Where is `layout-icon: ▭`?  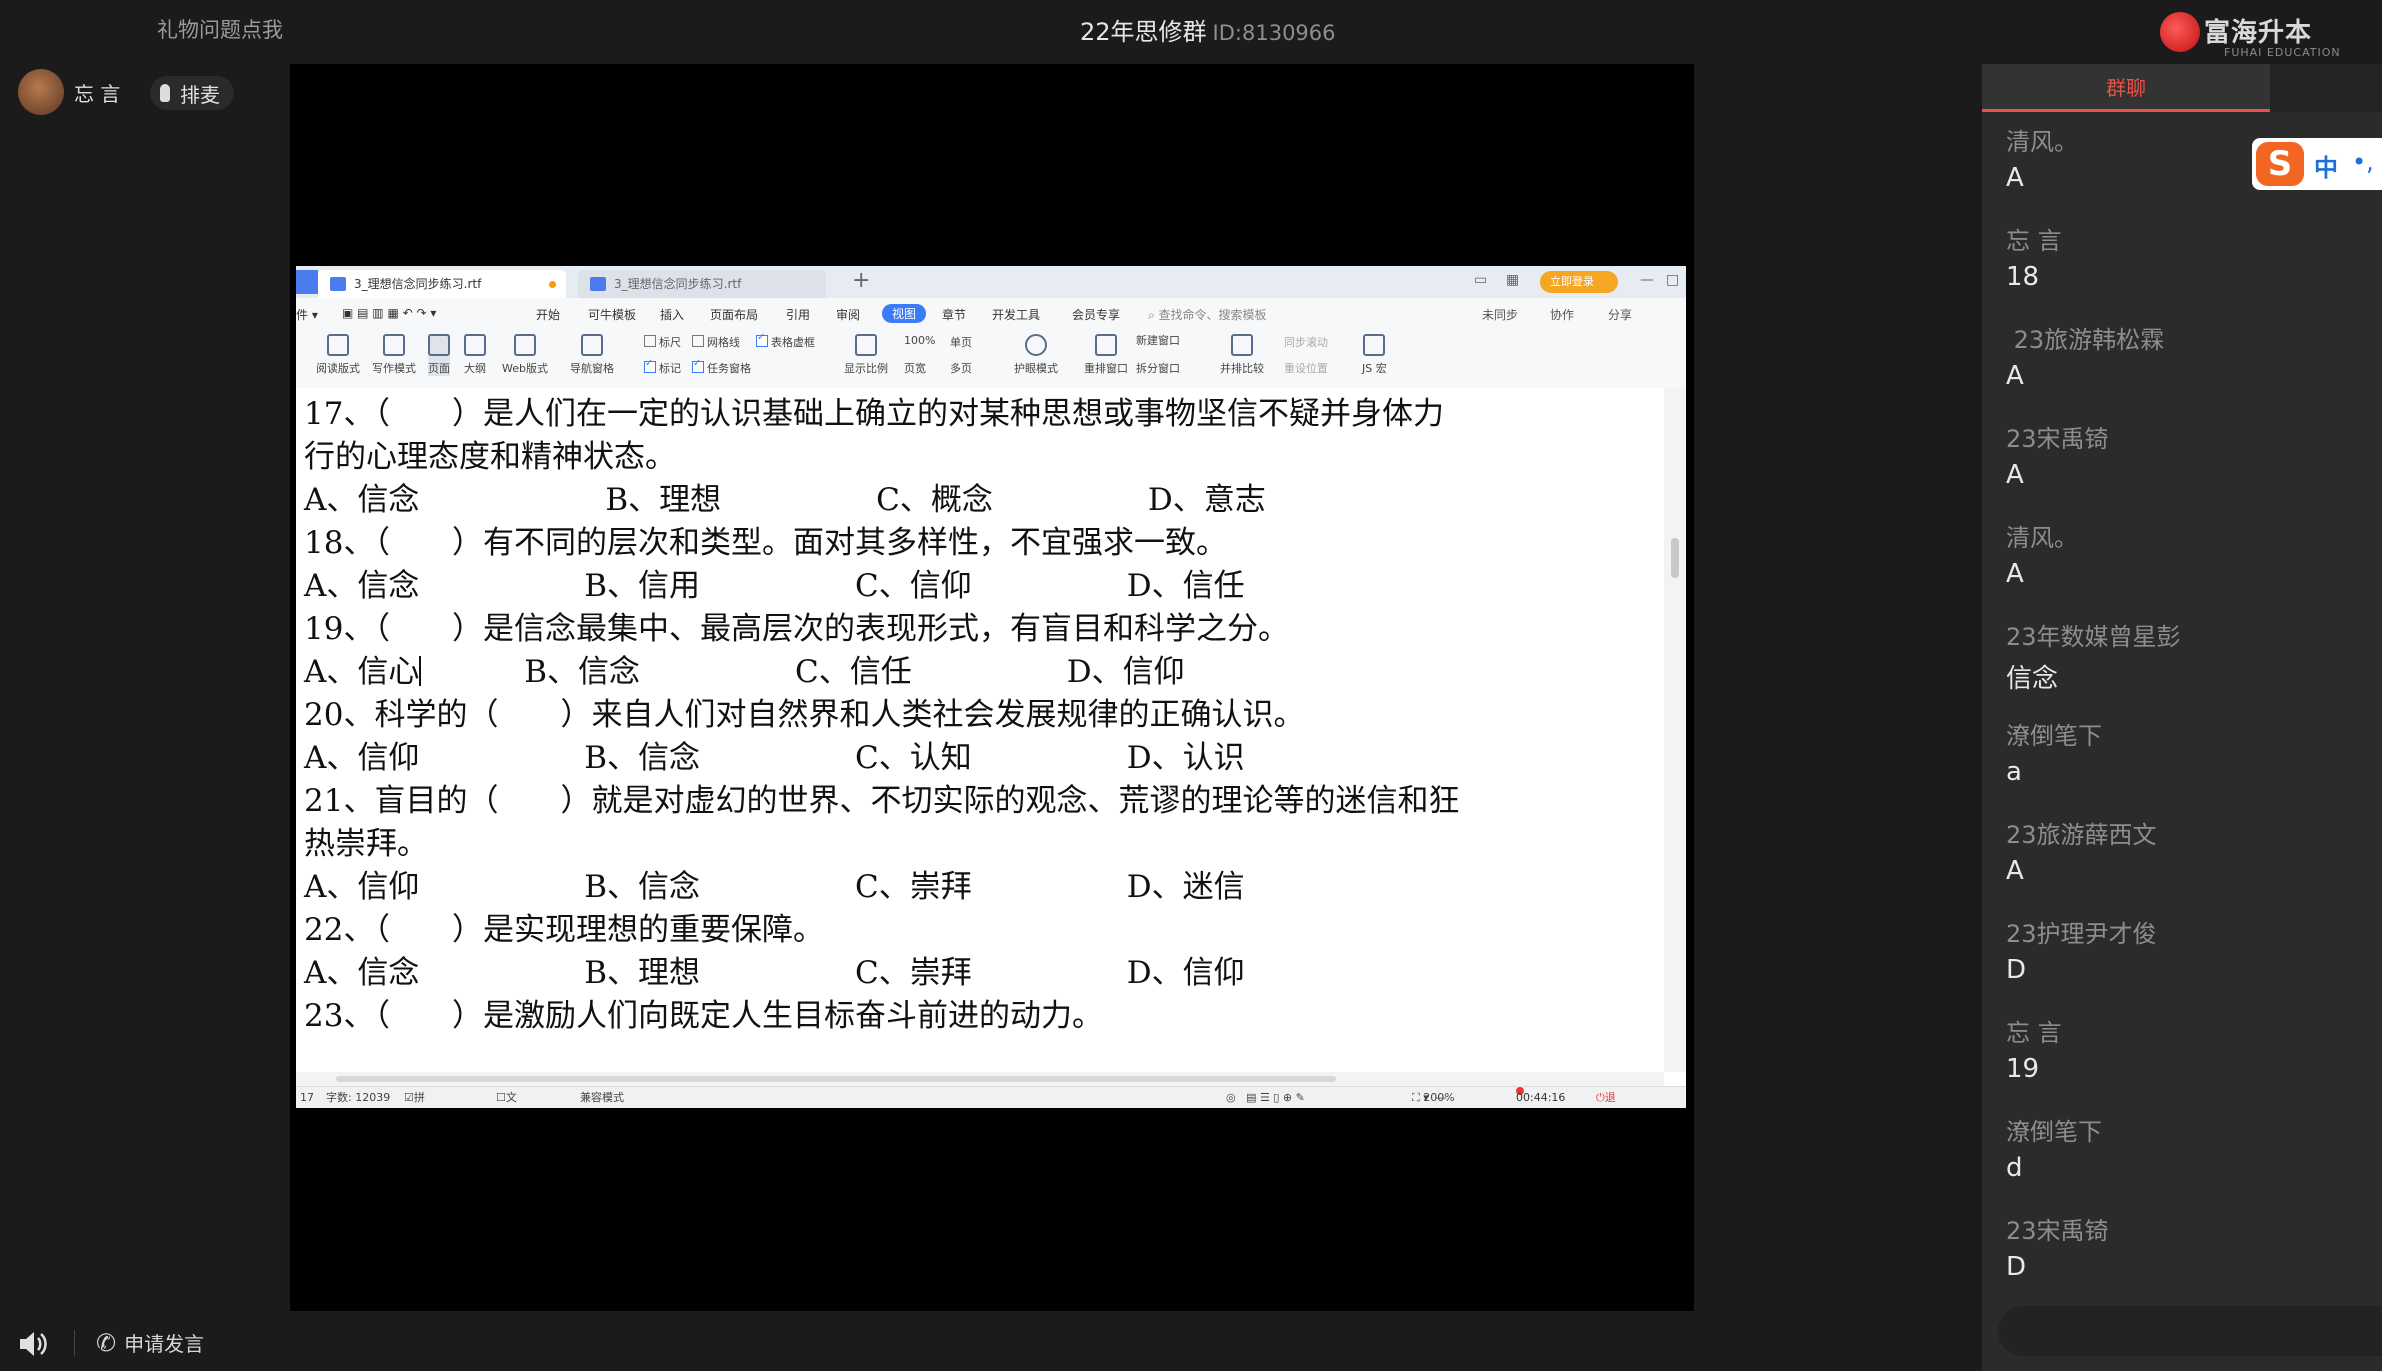 layout-icon: ▭ is located at coordinates (1480, 280).